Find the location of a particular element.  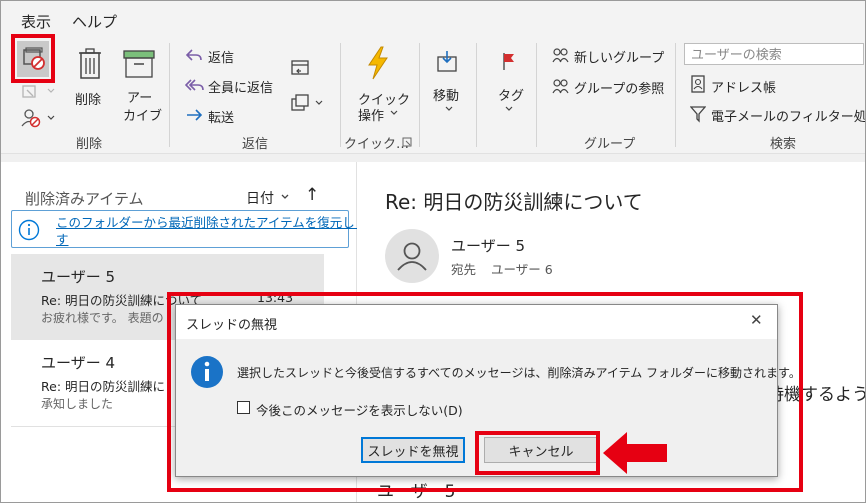

dialog-title: スレッドの無視 is located at coordinates (232, 325).